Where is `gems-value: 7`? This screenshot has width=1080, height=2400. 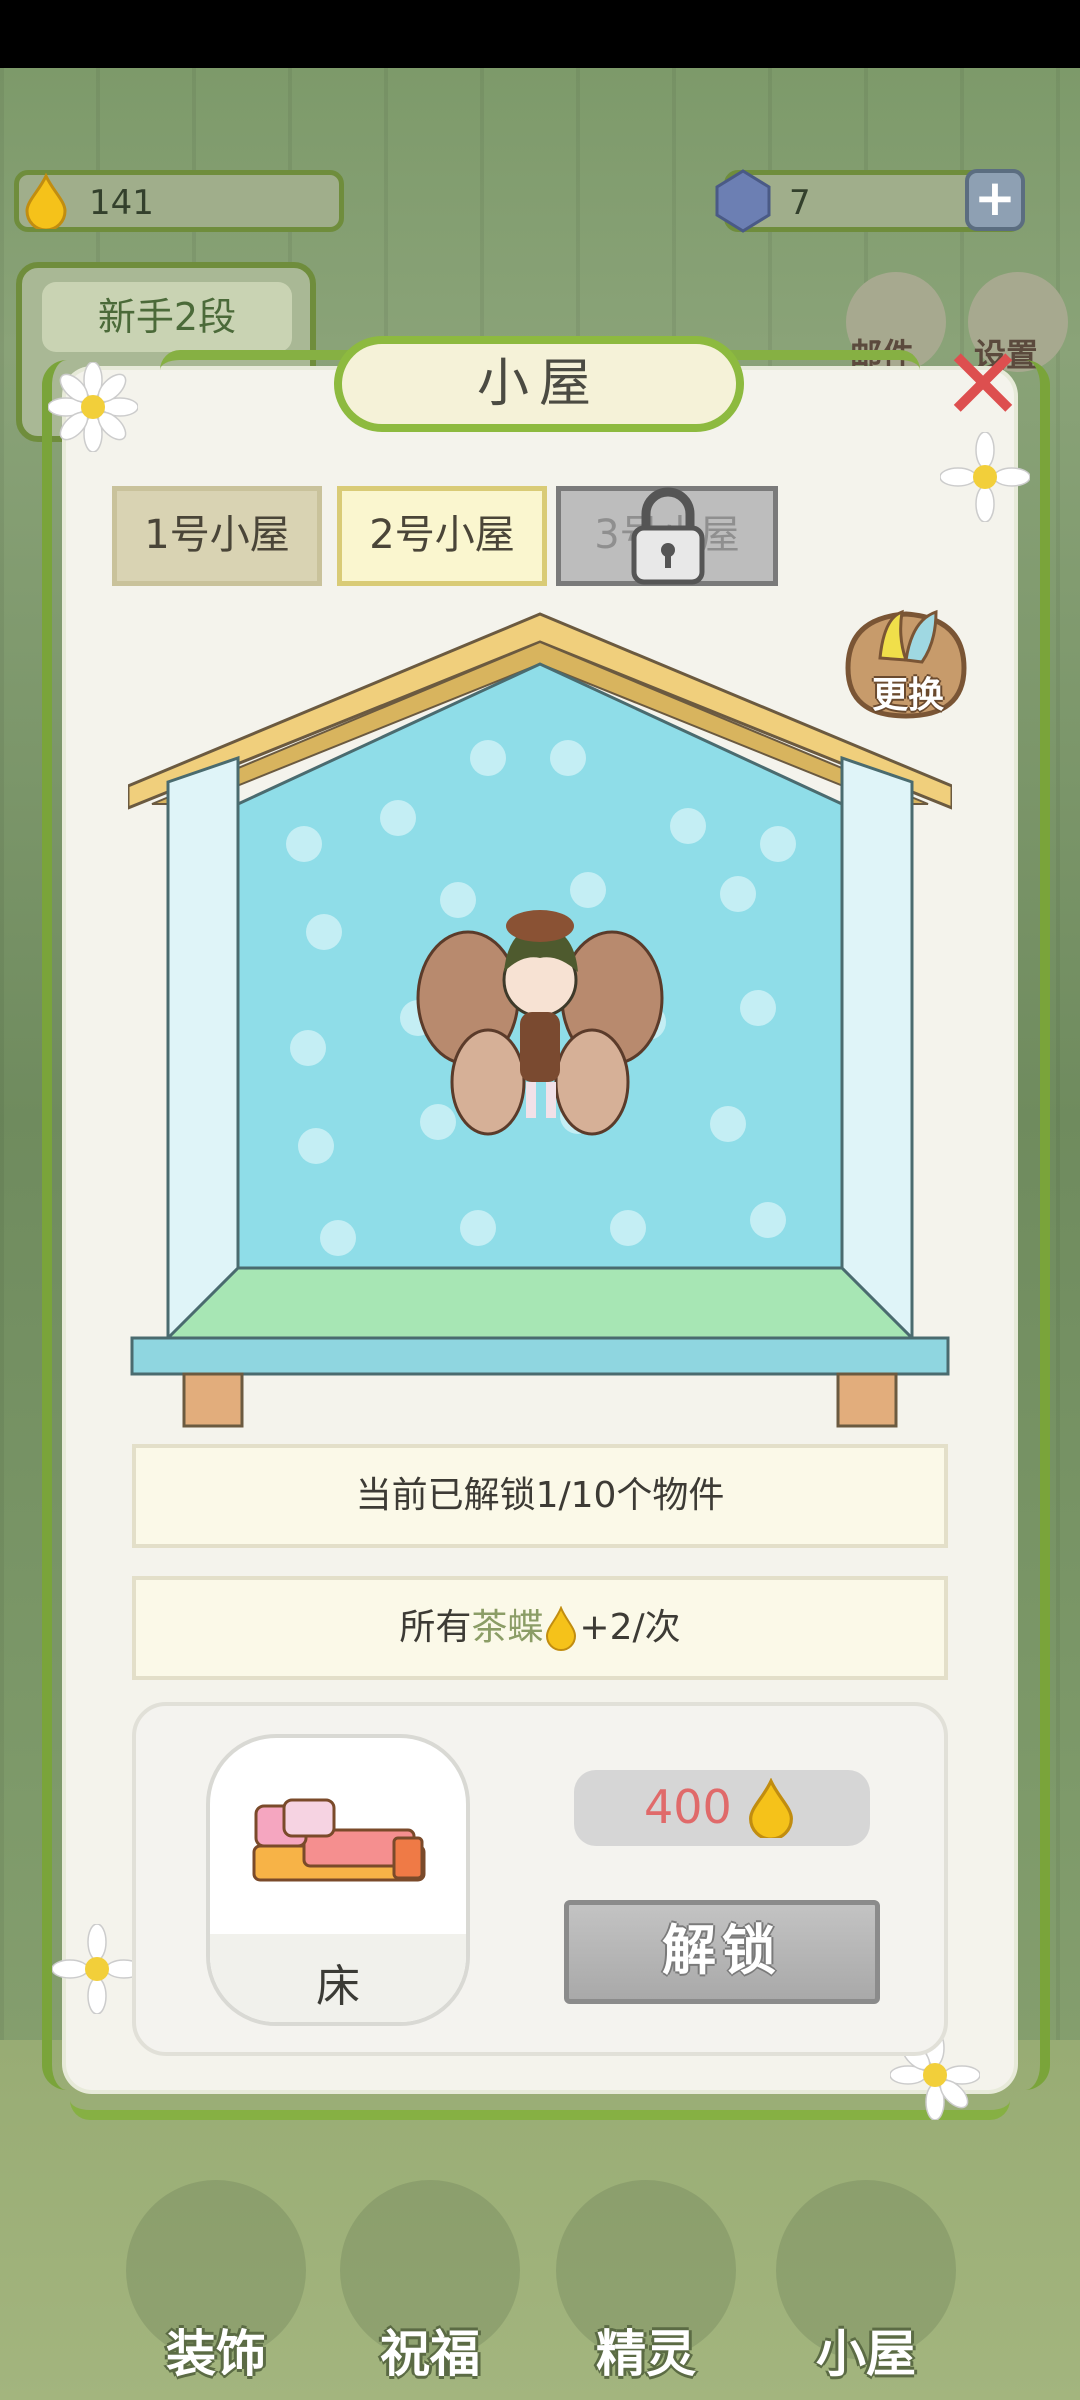
gems-value: 7 is located at coordinates (800, 203).